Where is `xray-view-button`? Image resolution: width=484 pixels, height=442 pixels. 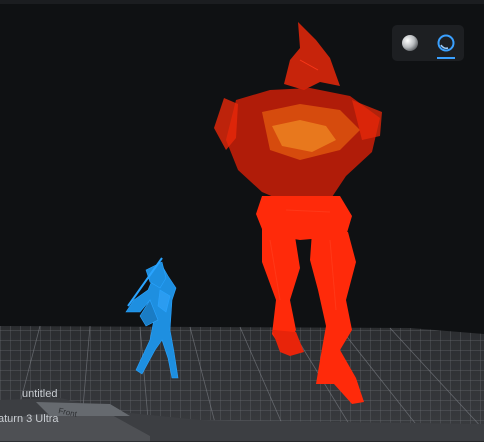
xray-view-button is located at coordinates (446, 44).